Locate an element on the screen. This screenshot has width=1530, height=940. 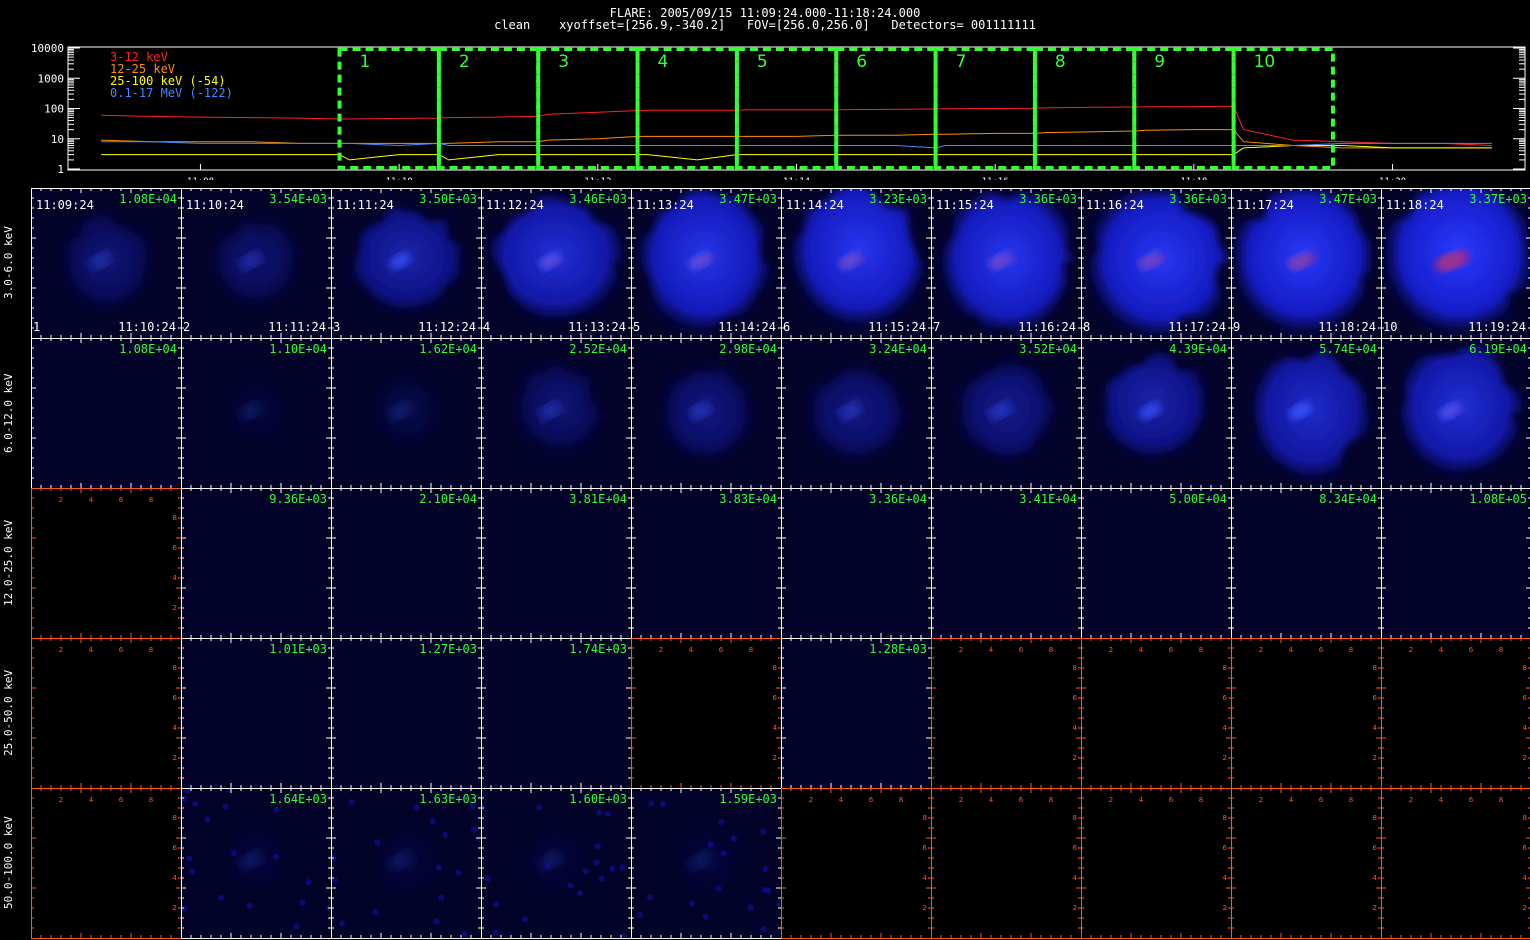
xtick-label: 11:10 is located at coordinates (399, 178).